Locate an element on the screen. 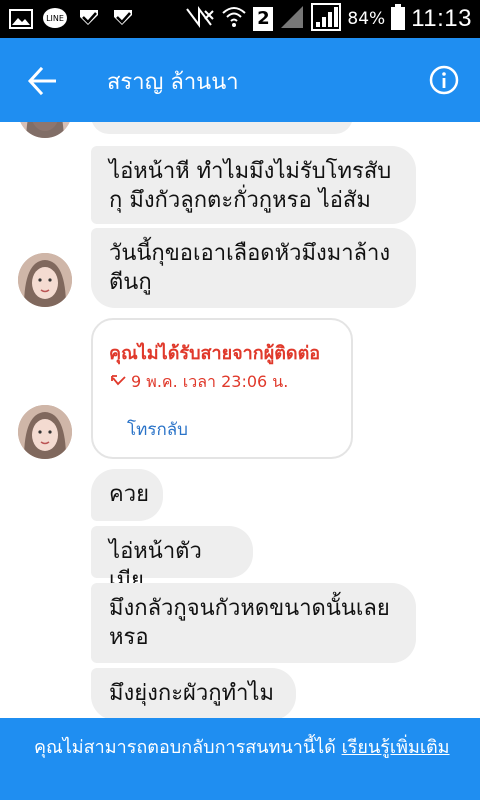 The height and width of the screenshot is (800, 480). call-back-button: โทรกลับ is located at coordinates (157, 429).